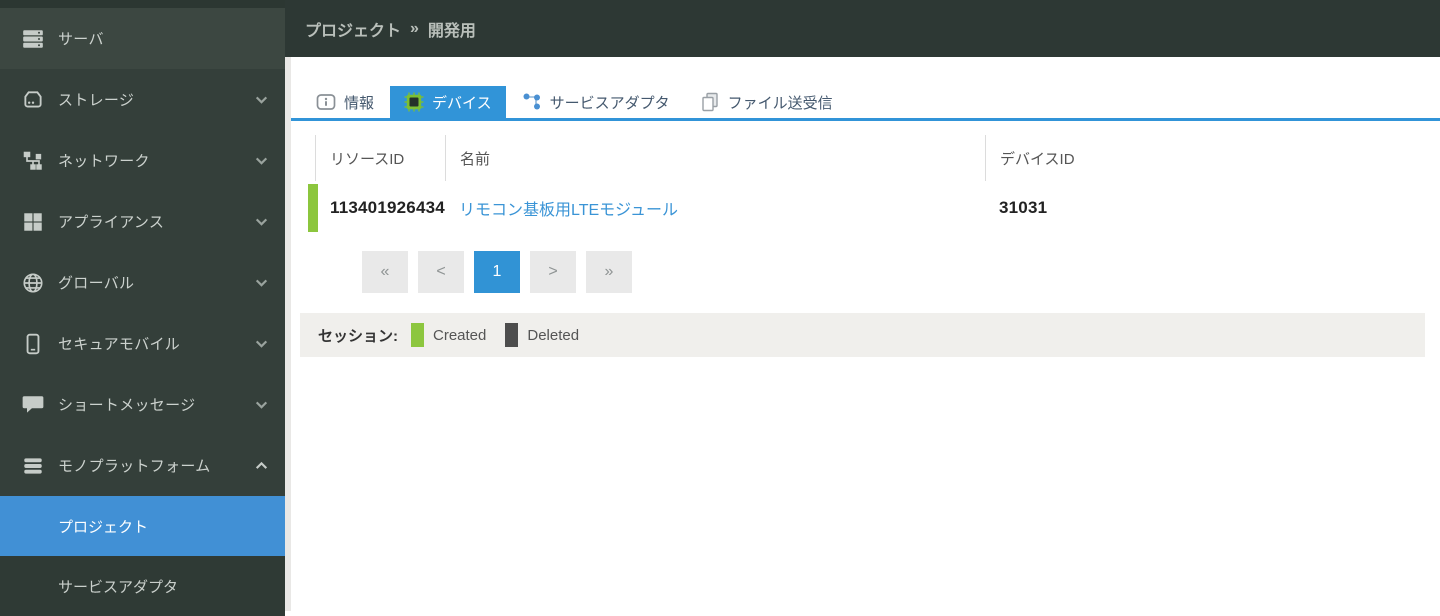 The height and width of the screenshot is (616, 1440). Describe the element at coordinates (33, 161) in the screenshot. I see `network-icon` at that location.